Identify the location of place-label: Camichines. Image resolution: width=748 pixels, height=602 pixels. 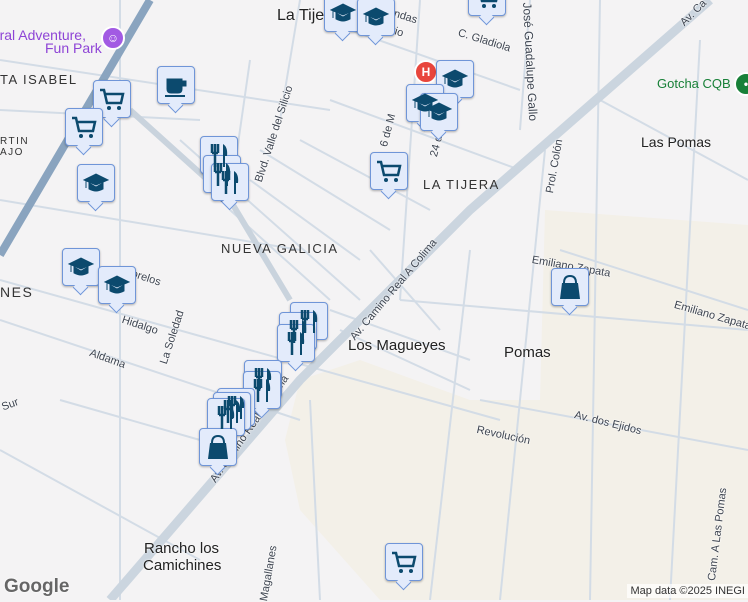
(182, 565).